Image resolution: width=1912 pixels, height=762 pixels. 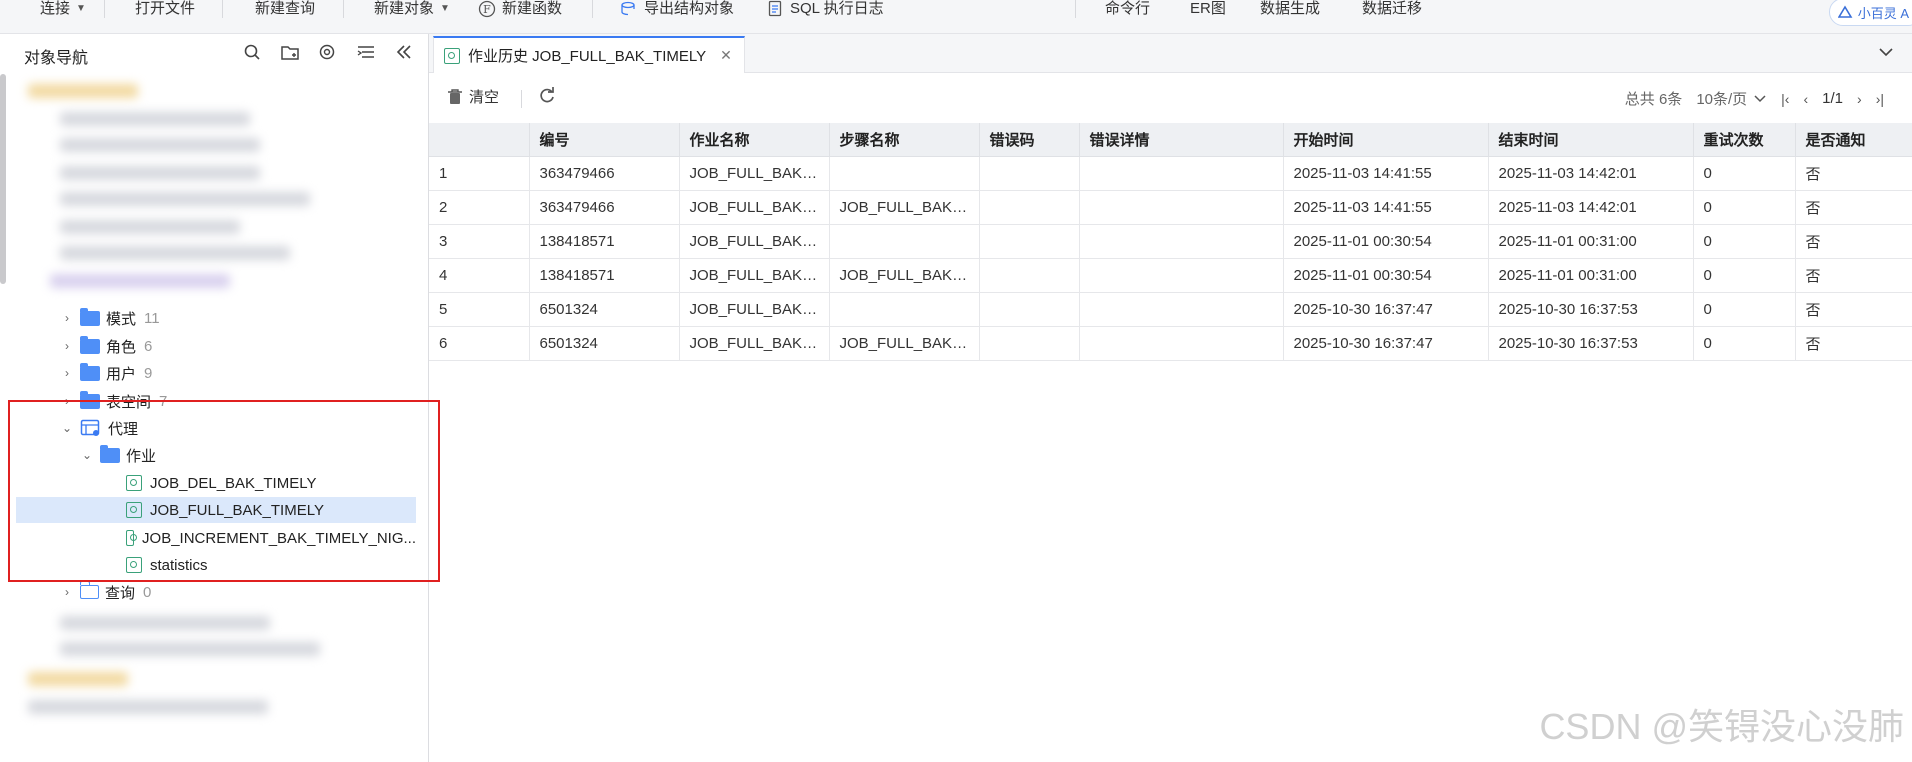 I want to click on table-cell: 1, so click(x=479, y=173).